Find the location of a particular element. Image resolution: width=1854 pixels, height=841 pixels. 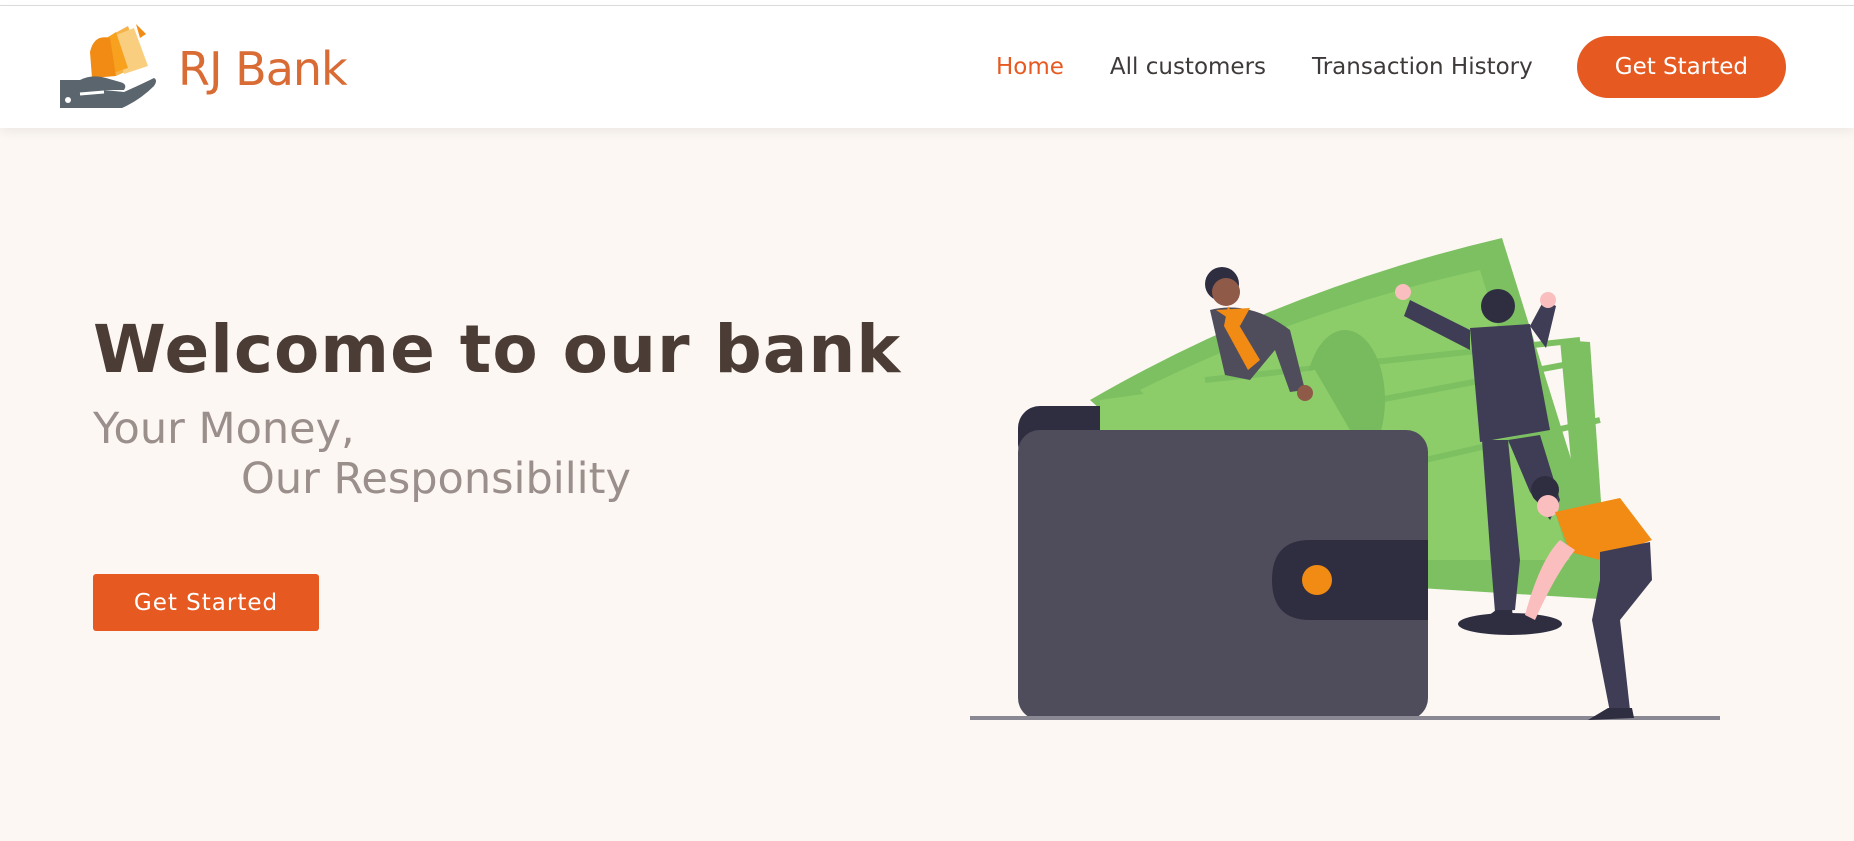

nav-link-all-customers: All customers is located at coordinates (1188, 67).